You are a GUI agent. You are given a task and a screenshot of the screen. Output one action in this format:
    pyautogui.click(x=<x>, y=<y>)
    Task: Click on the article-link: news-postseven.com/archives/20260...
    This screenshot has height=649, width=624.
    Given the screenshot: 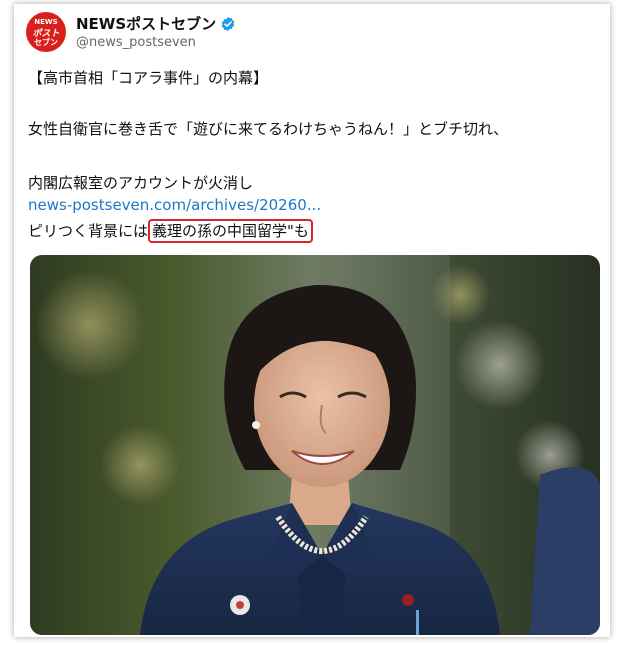 What is the action you would take?
    pyautogui.click(x=174, y=205)
    